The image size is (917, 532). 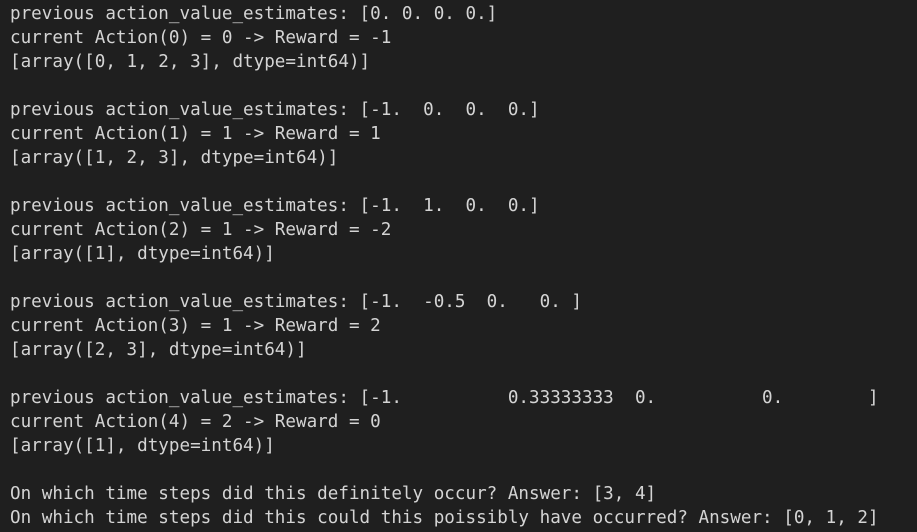 What do you see at coordinates (195, 134) in the screenshot?
I see `output-line: current Action(1) = 1 -> Reward = 1` at bounding box center [195, 134].